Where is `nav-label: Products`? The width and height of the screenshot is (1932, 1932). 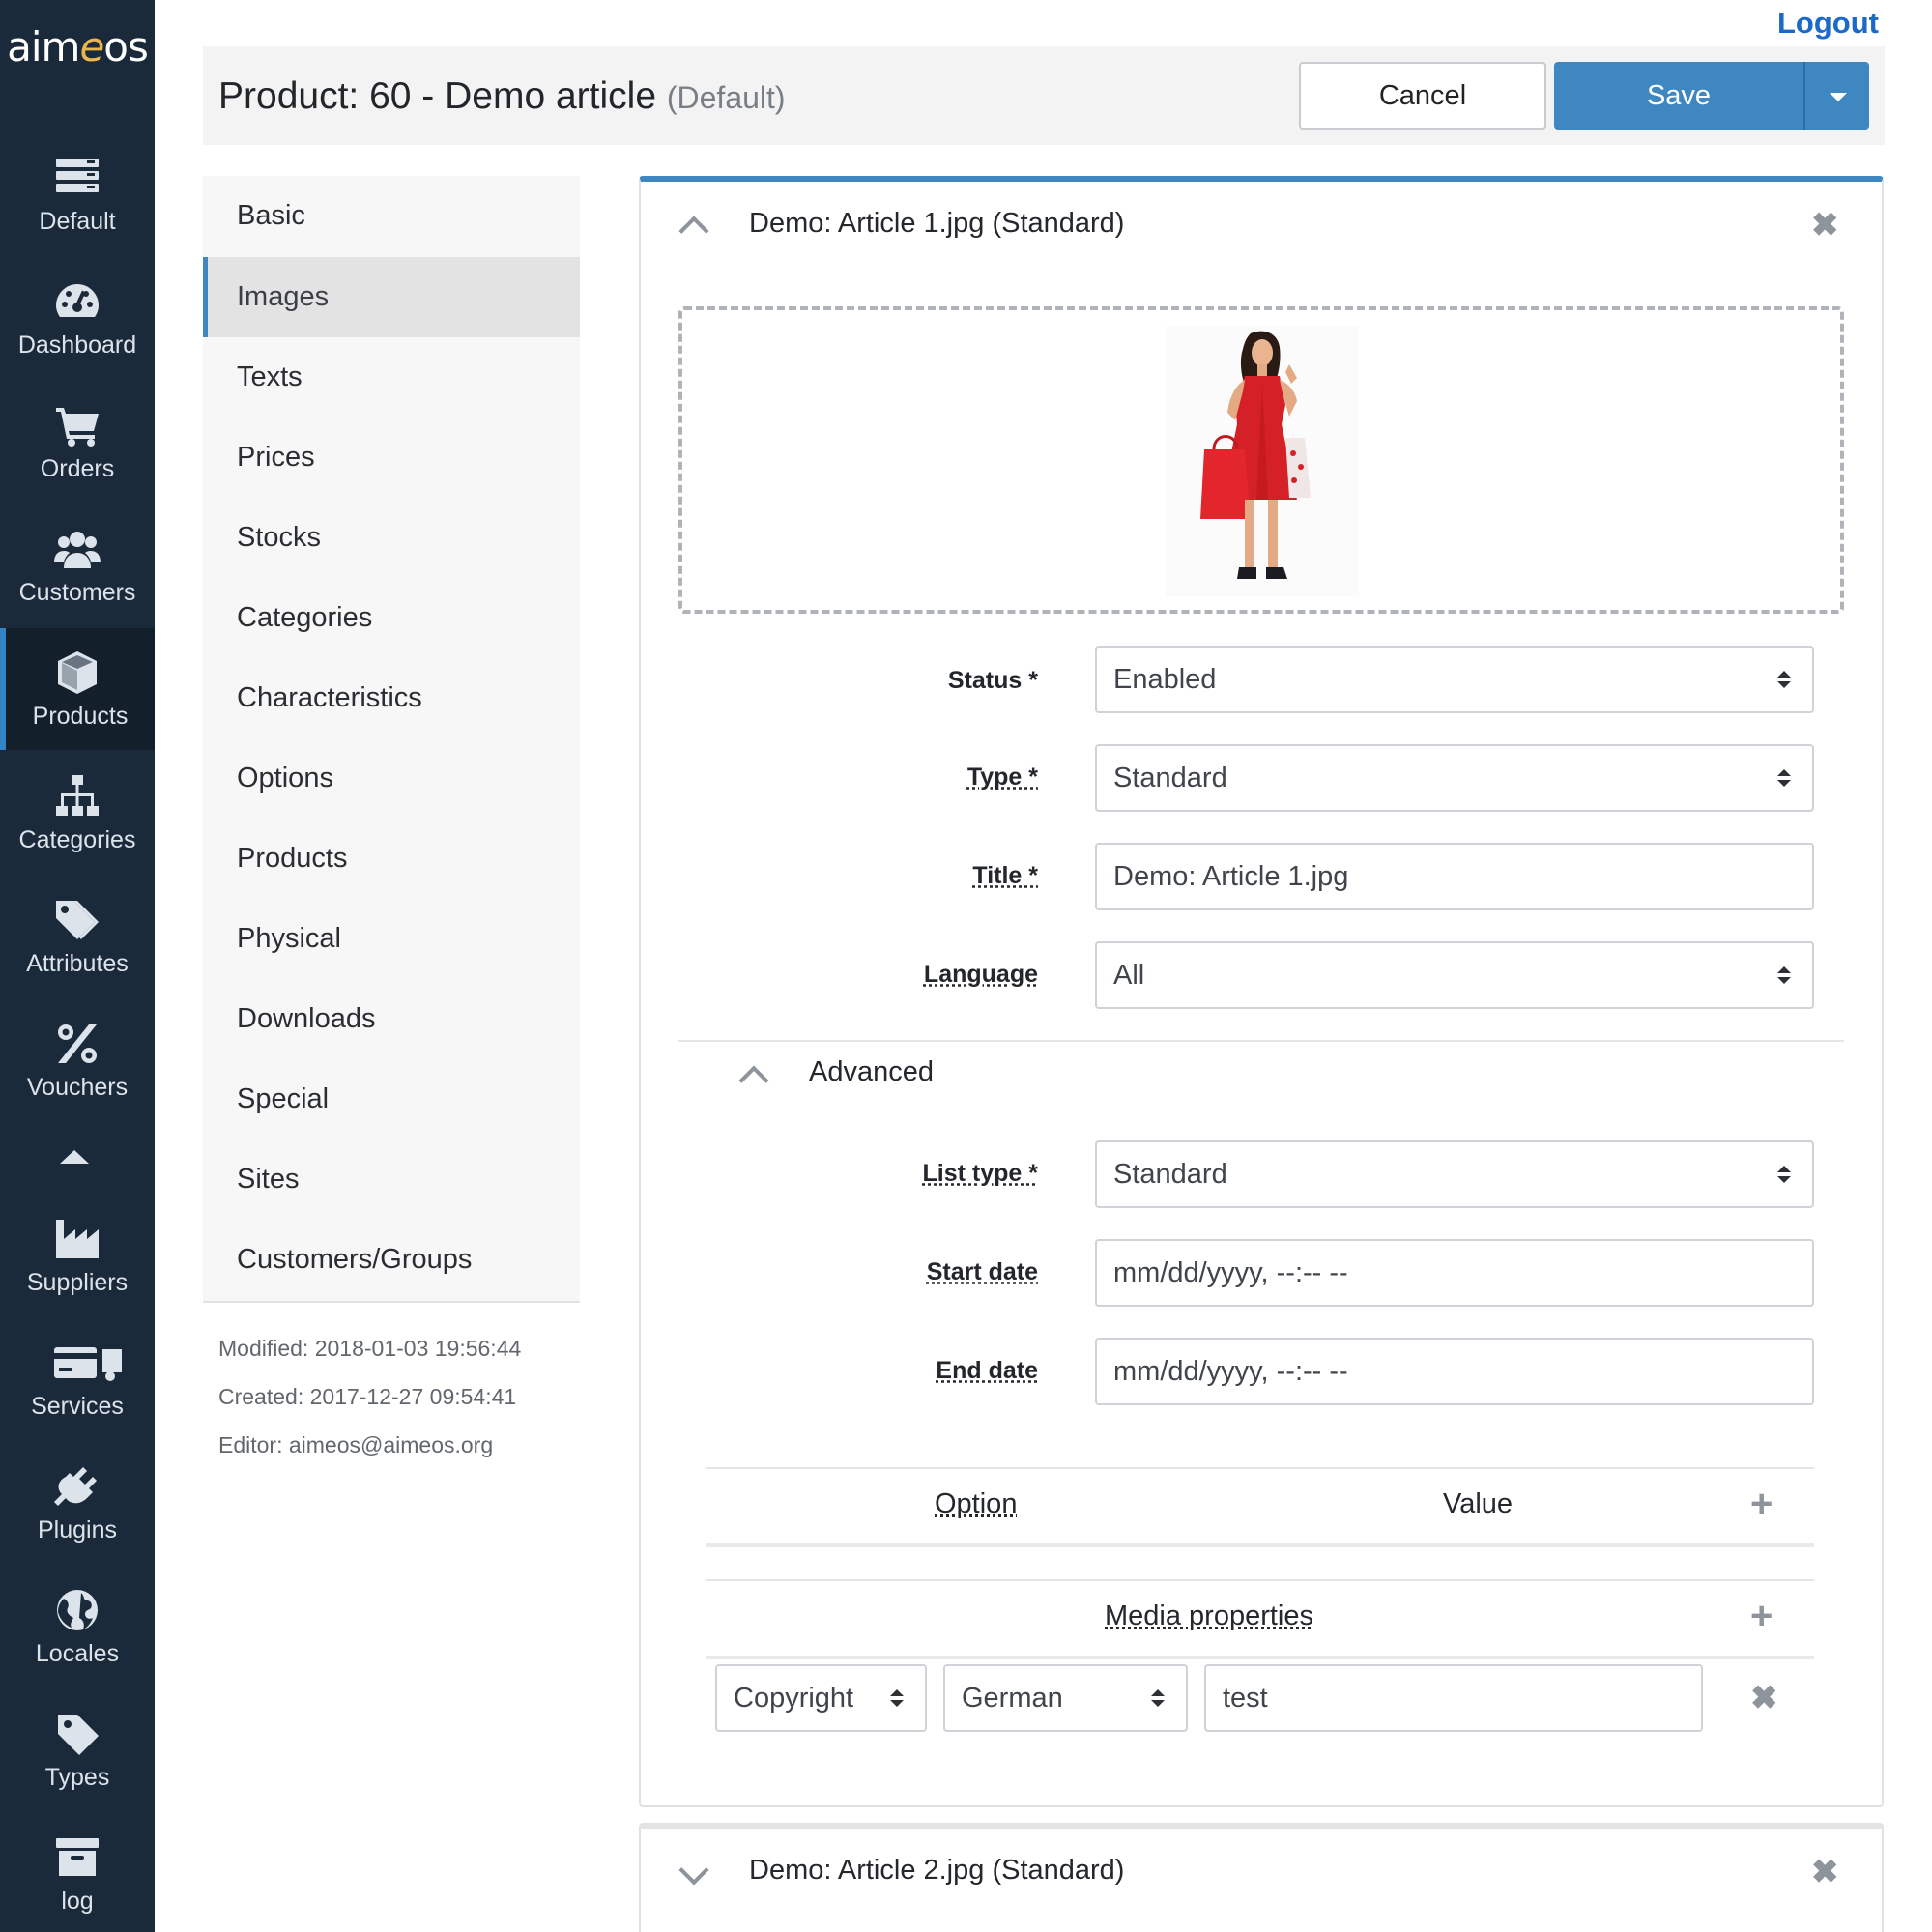
nav-label: Products is located at coordinates (80, 716).